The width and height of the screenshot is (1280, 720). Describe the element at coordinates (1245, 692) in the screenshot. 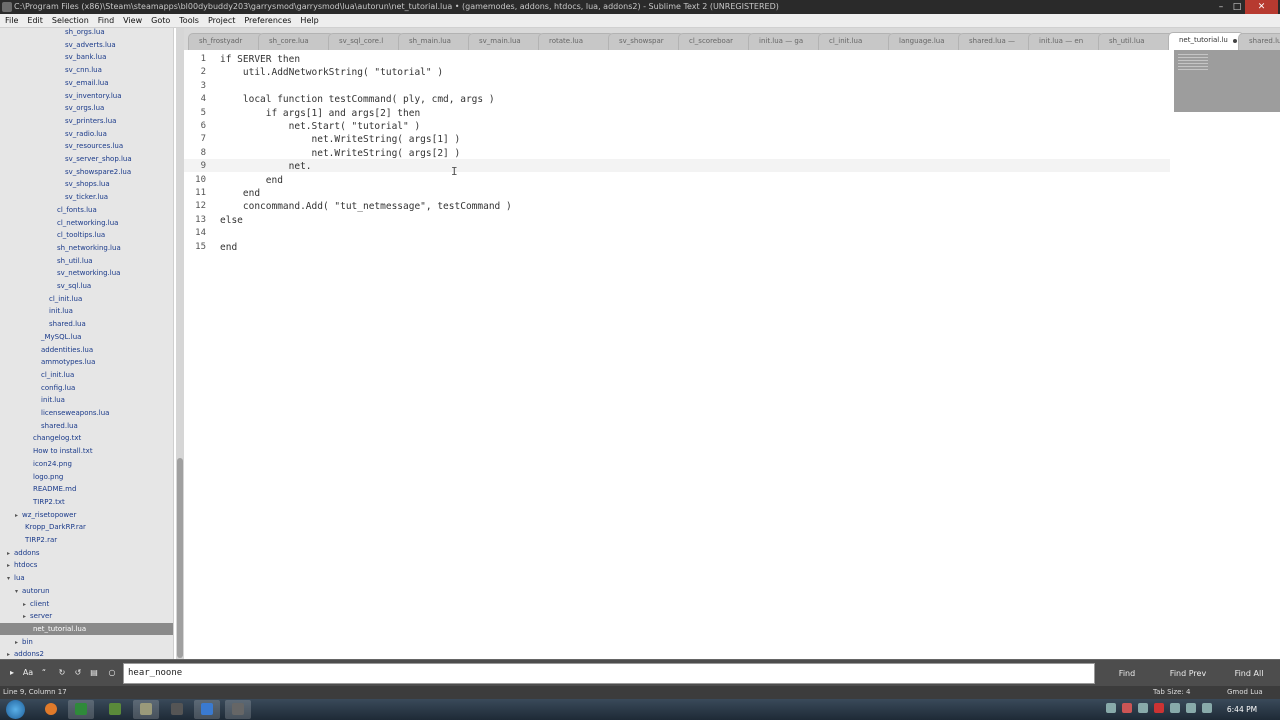

I see `syntax-indicator: Gmod Lua` at that location.